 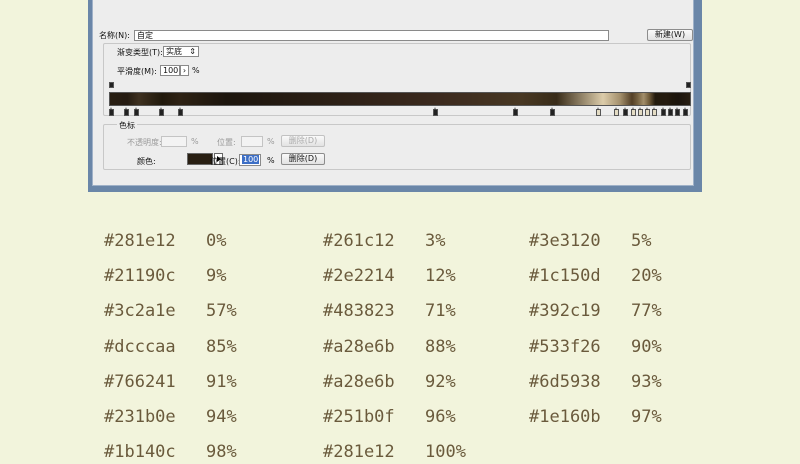 I want to click on location-input: 100, so click(x=250, y=160).